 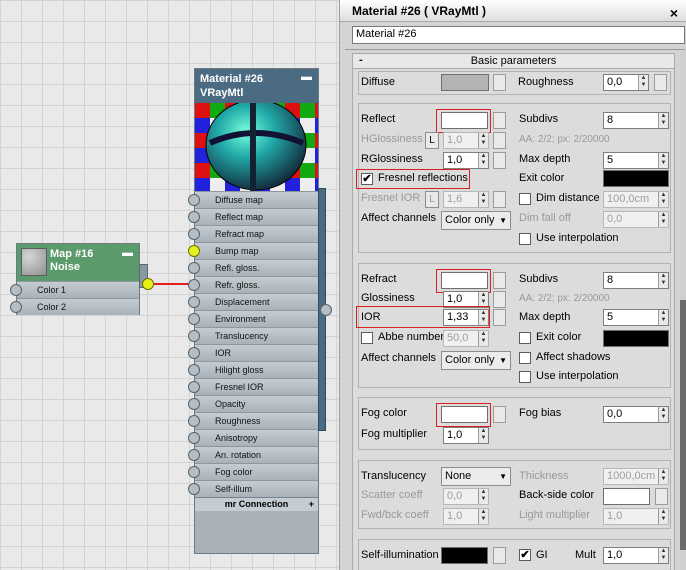 I want to click on diffuse-color-swatch, so click(x=465, y=82).